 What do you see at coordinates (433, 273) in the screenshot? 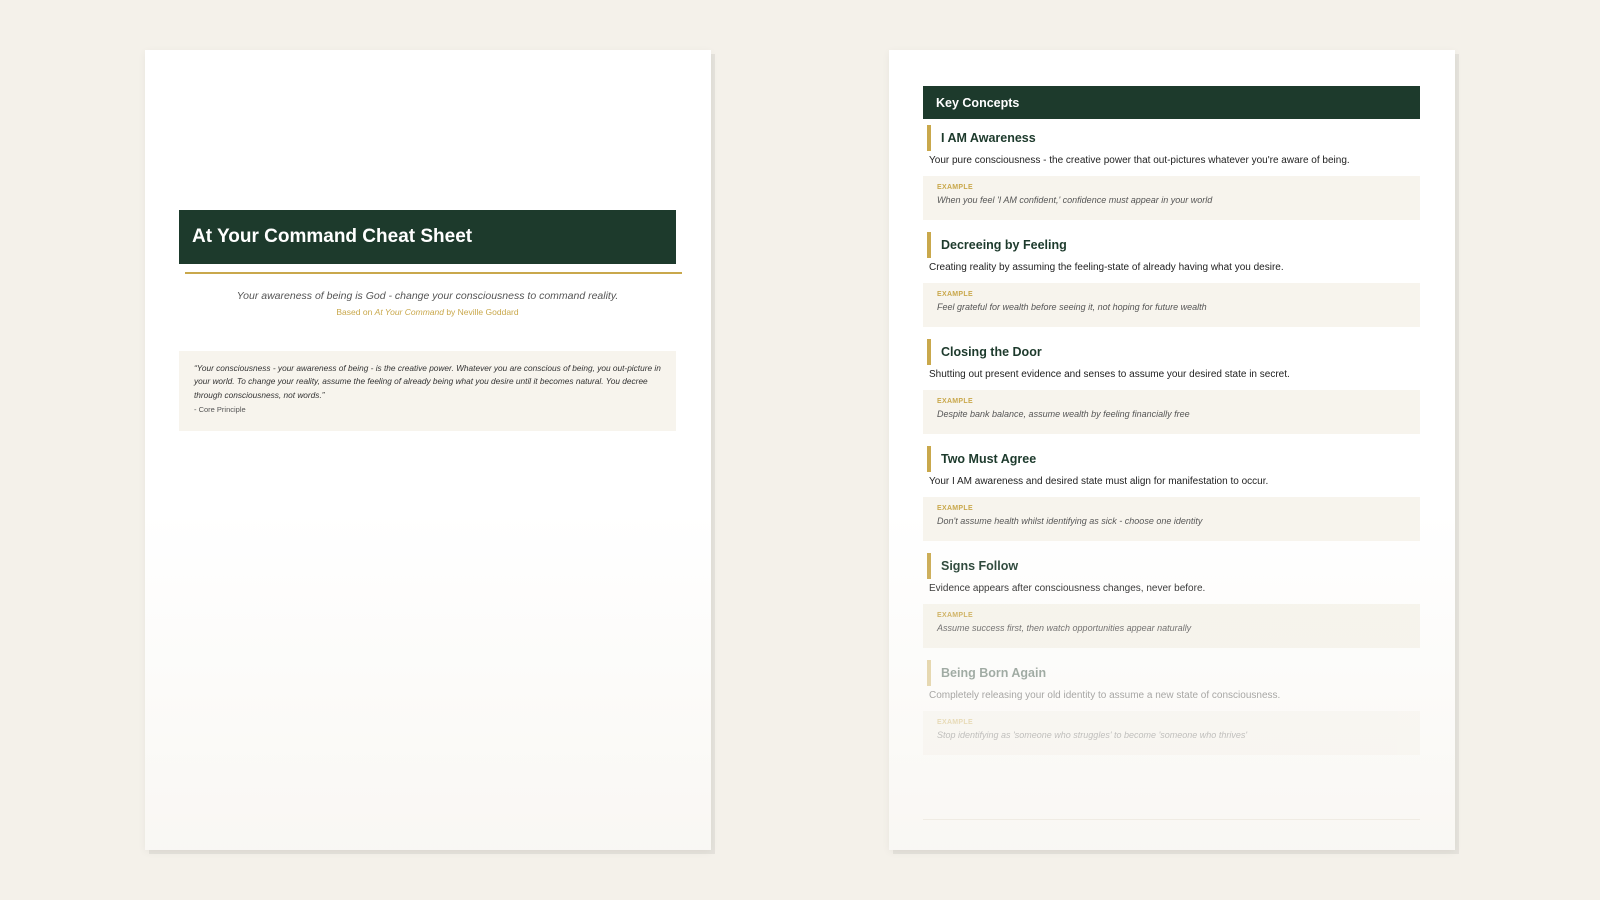
I see `title-divider` at bounding box center [433, 273].